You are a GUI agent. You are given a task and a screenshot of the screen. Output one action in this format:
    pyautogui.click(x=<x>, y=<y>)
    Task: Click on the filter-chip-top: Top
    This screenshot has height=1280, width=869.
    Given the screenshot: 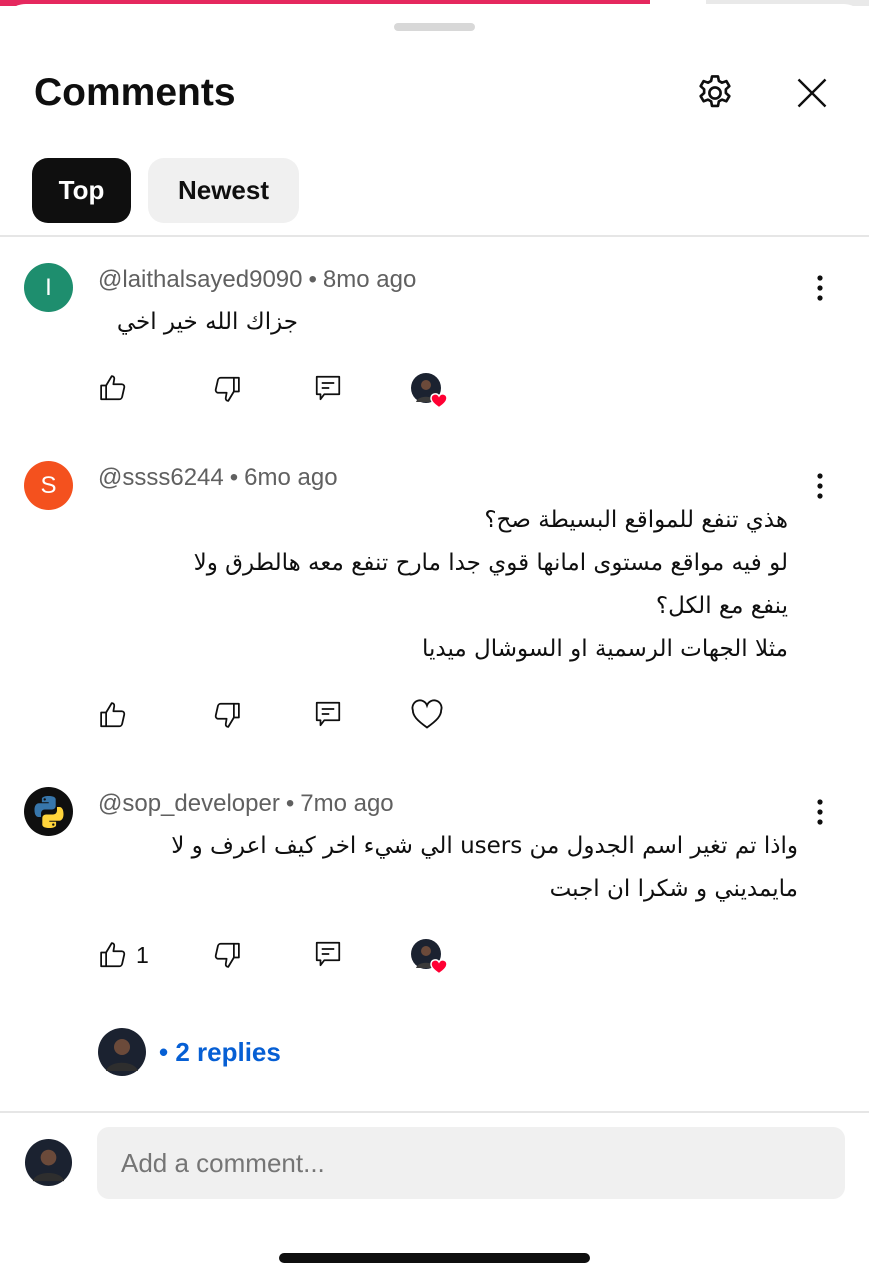 What is the action you would take?
    pyautogui.click(x=81, y=190)
    